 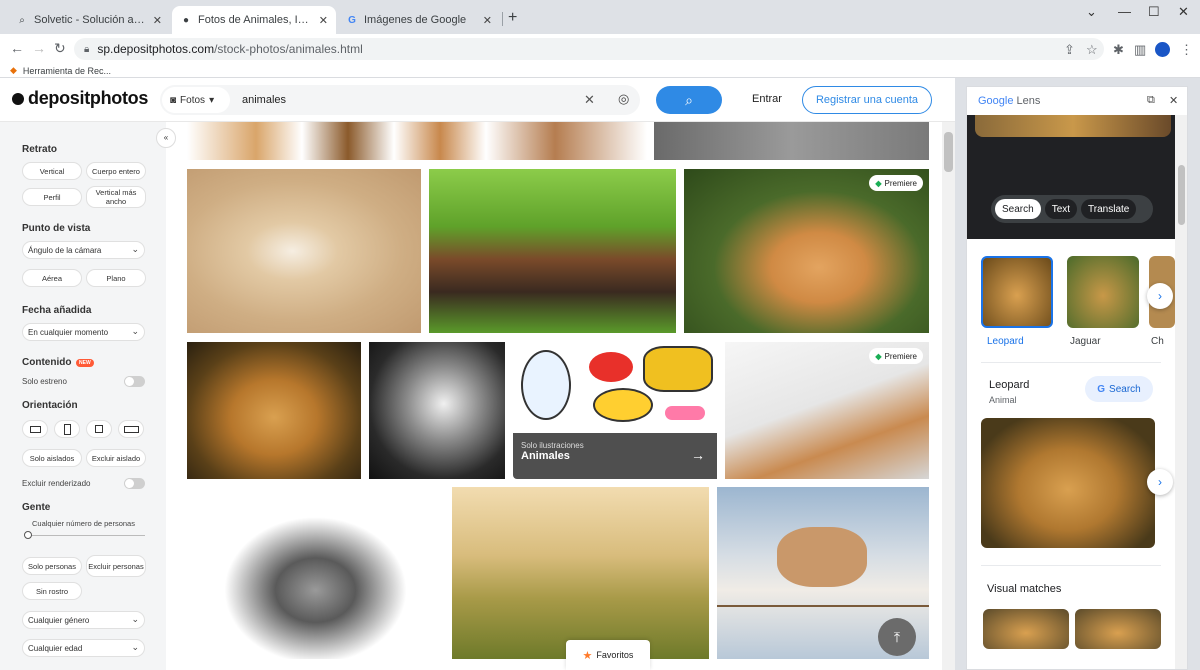 What do you see at coordinates (1181, 392) in the screenshot?
I see `lens-scrollbar` at bounding box center [1181, 392].